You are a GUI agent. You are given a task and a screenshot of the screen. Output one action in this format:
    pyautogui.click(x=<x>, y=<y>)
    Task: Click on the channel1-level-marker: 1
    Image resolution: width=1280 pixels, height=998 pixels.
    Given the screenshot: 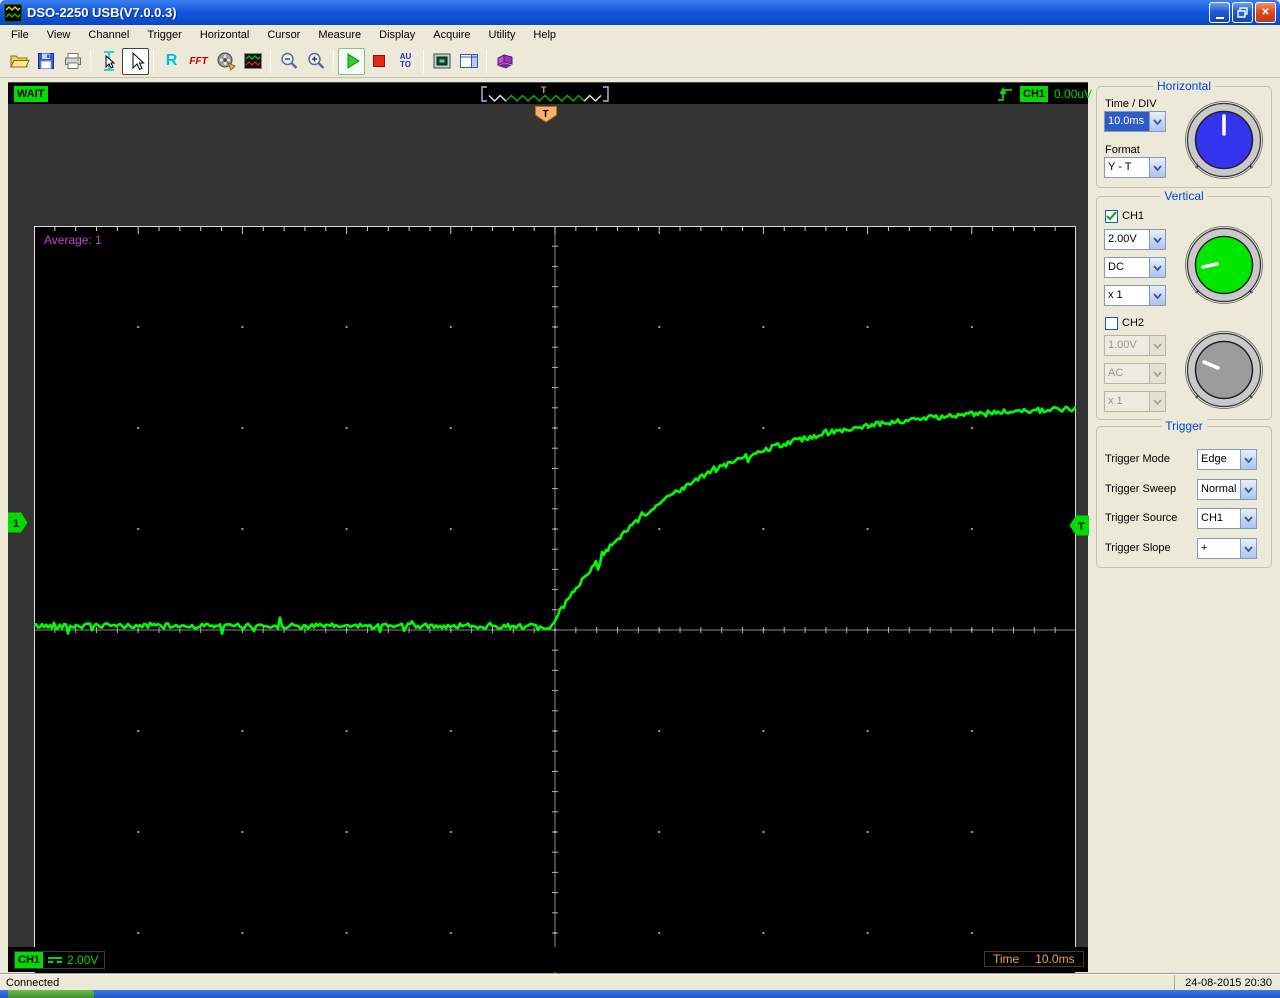 What is the action you would take?
    pyautogui.click(x=18, y=522)
    